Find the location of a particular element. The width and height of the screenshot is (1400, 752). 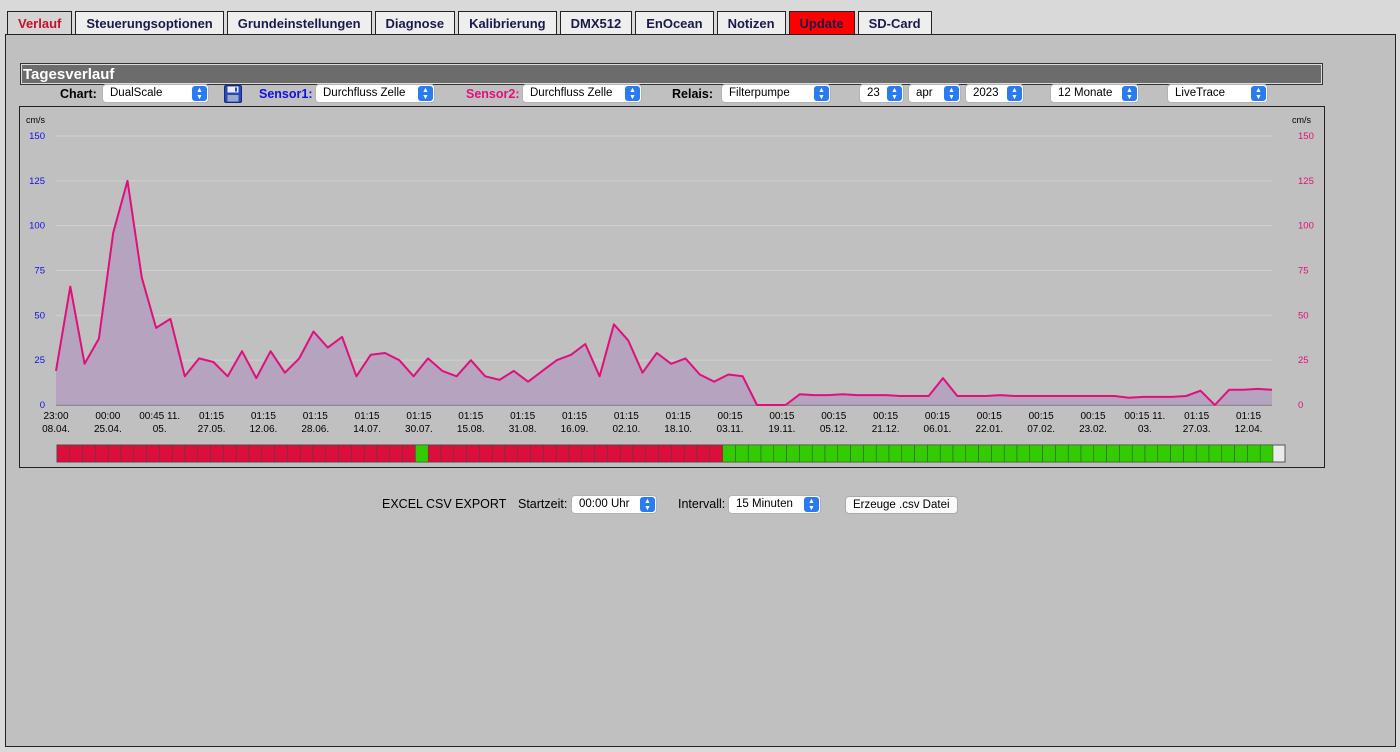

x-tick-date: 16.09. is located at coordinates (575, 429).